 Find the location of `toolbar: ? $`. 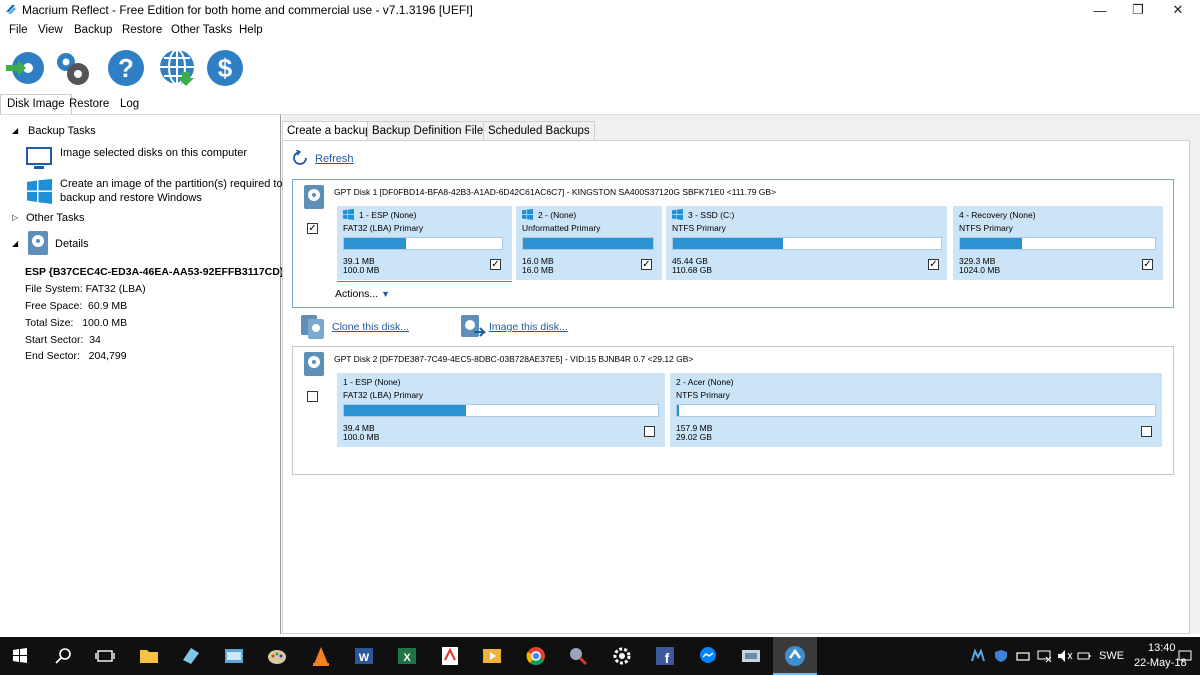

toolbar: ? $ is located at coordinates (130, 67).